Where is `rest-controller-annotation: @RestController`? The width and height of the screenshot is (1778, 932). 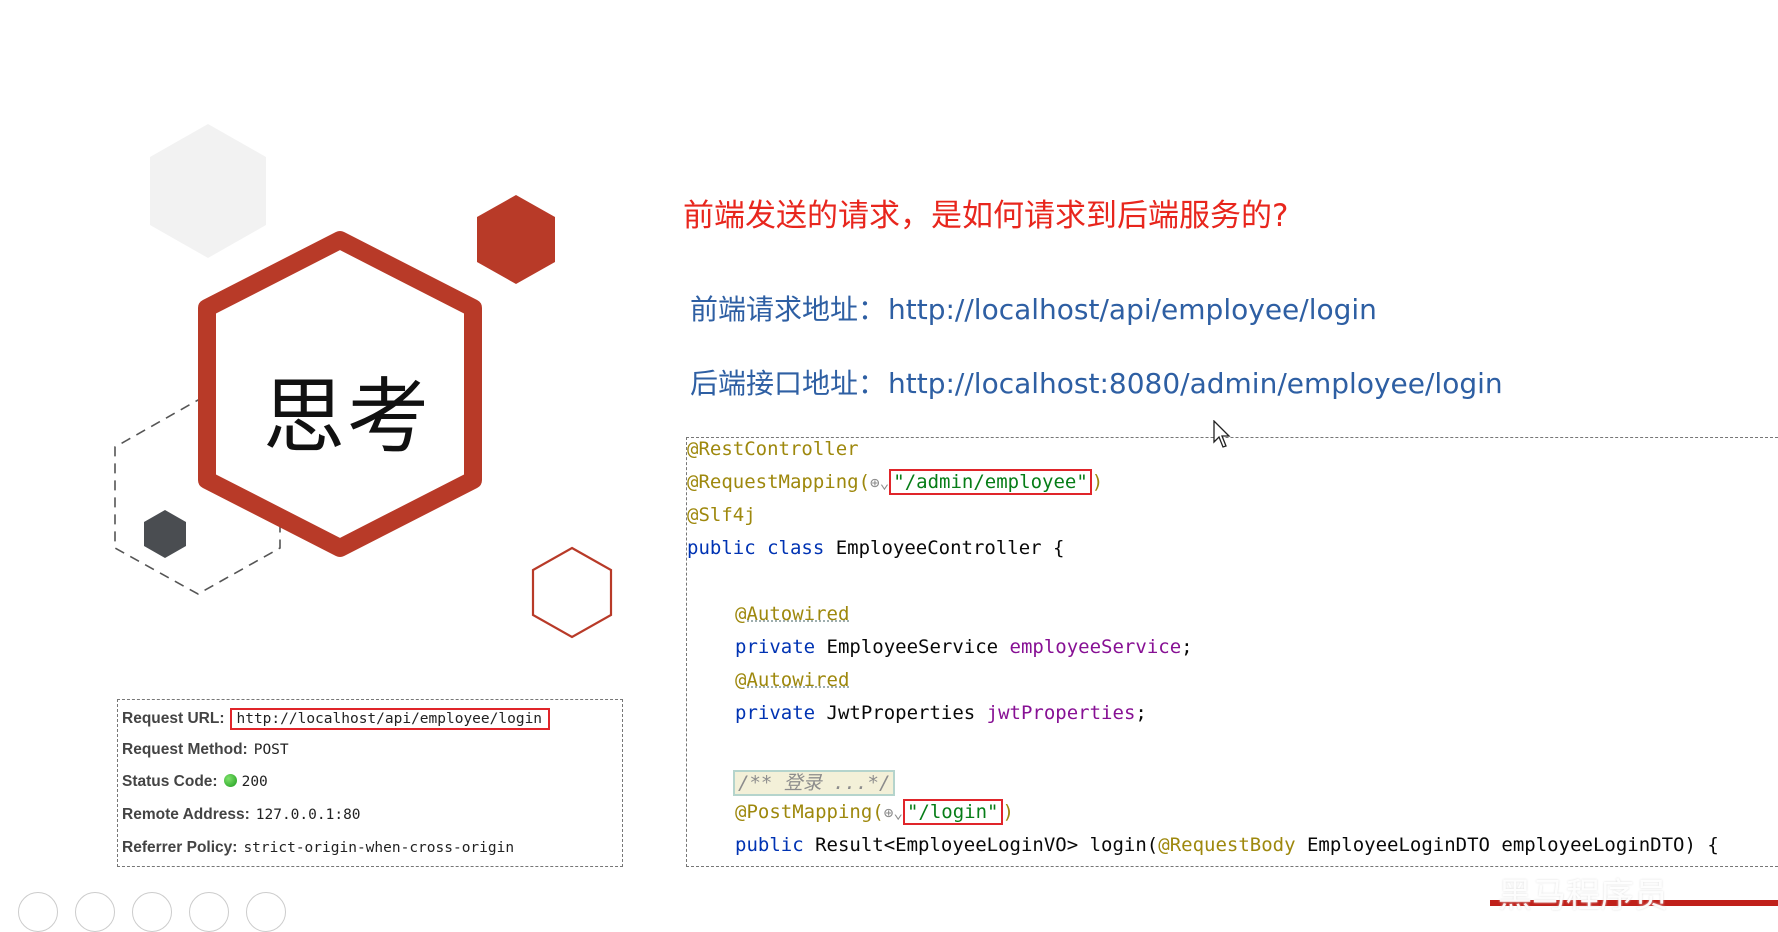 rest-controller-annotation: @RestController is located at coordinates (773, 449).